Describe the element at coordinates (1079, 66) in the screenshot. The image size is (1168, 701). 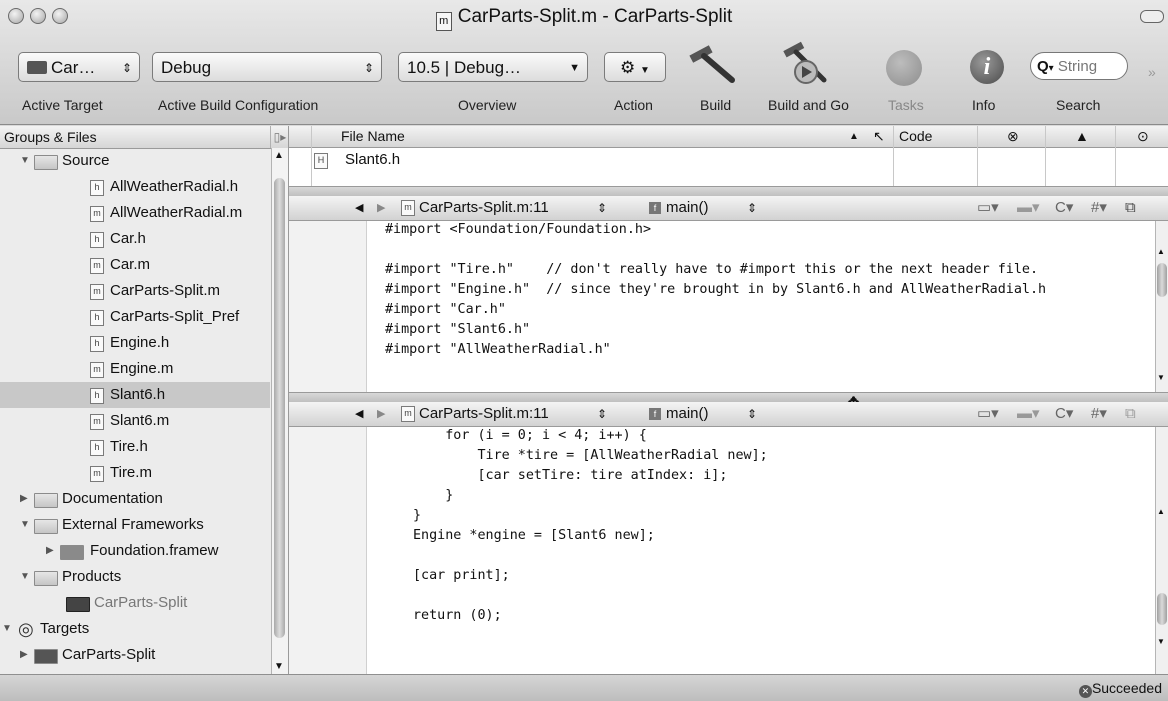
I see `search-field: Q▾ String` at that location.